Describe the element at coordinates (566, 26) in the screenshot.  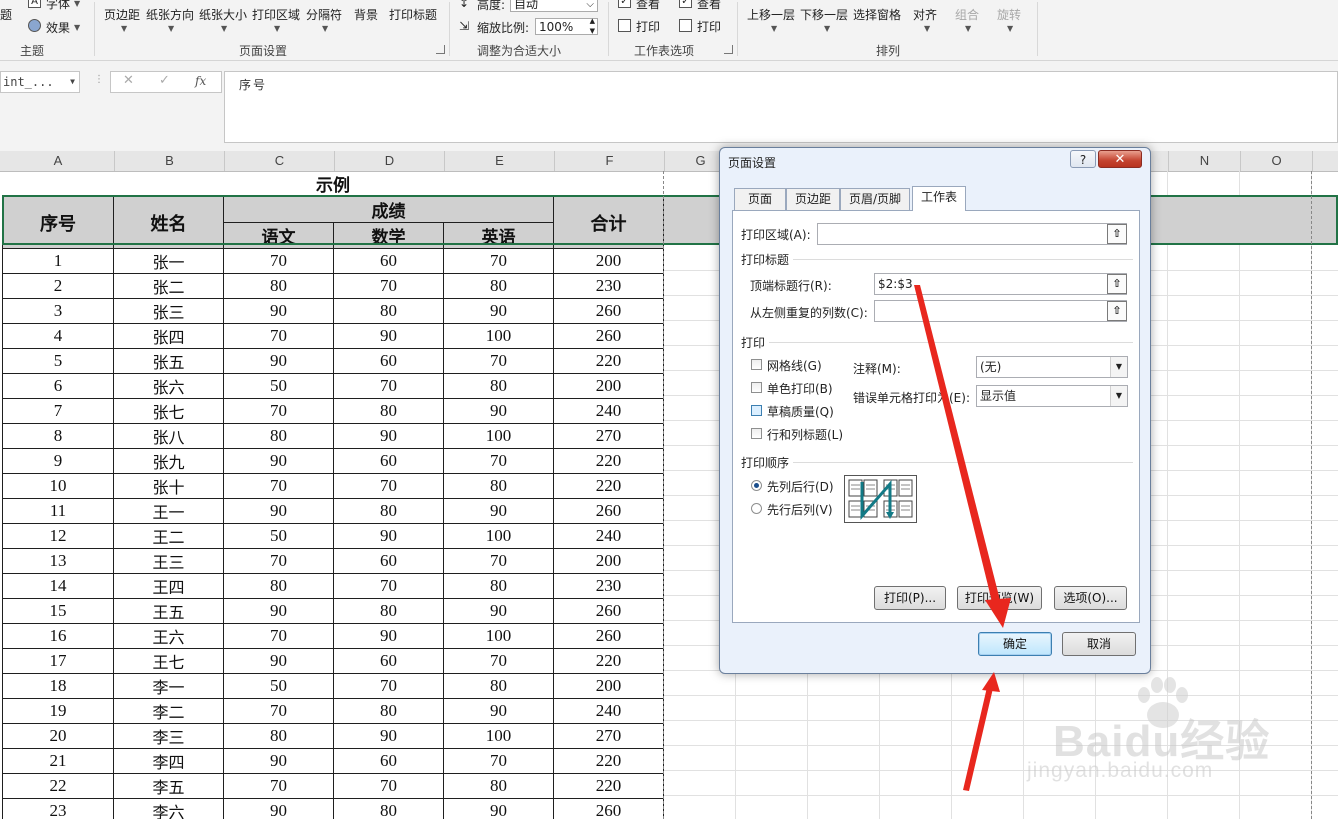
I see `scale-input: 100% ▲ ▼` at that location.